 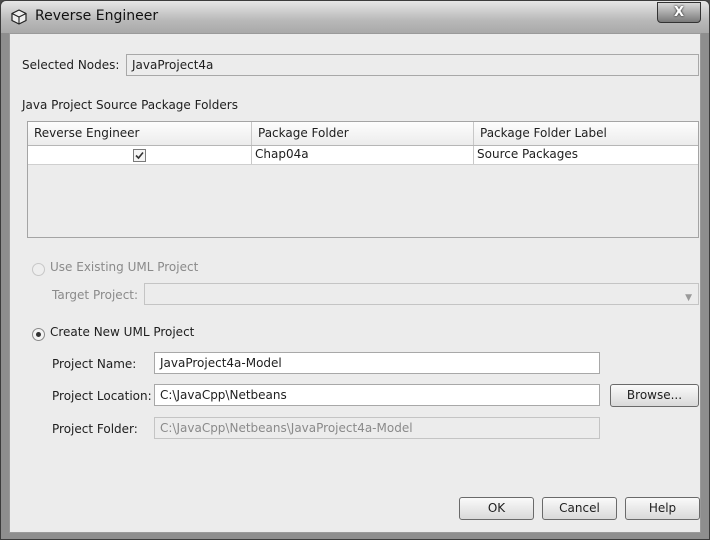 I want to click on reverse-engineer-checkbox, so click(x=139, y=155).